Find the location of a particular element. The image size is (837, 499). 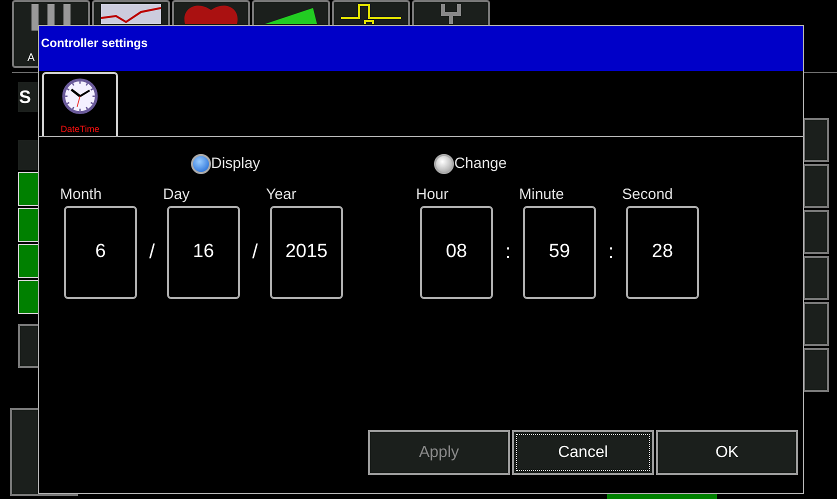

field-label: Day is located at coordinates (177, 194).